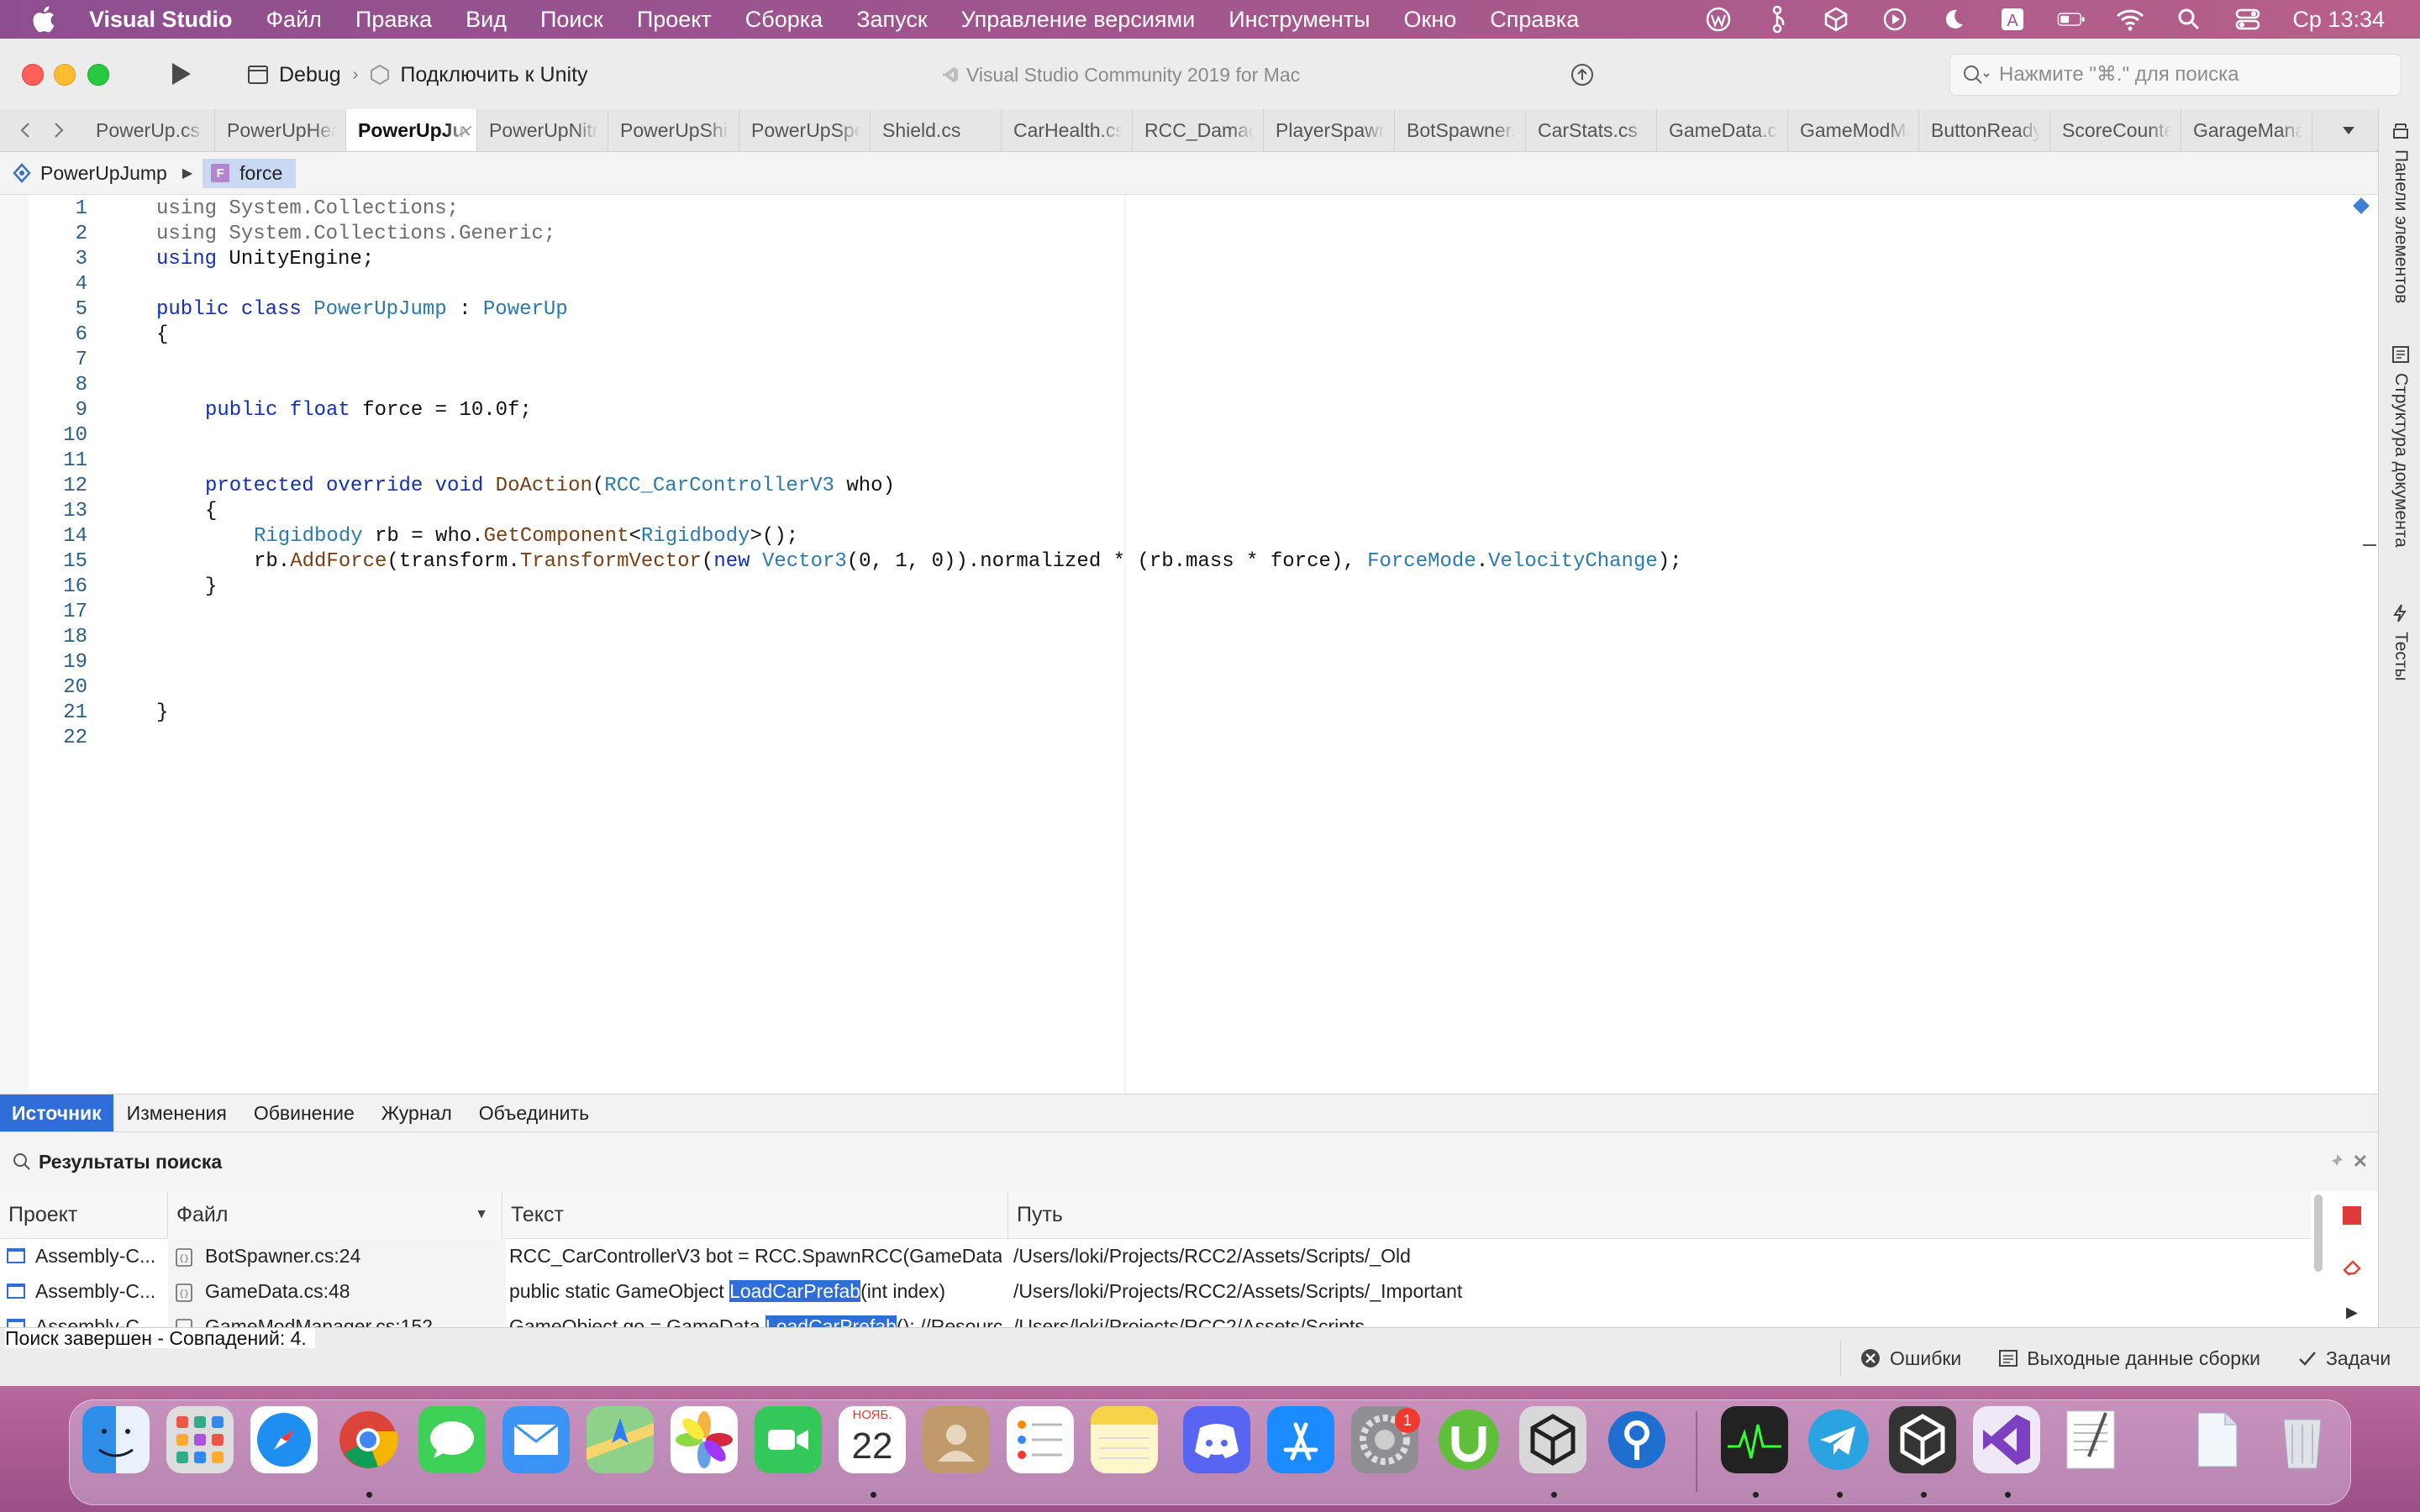  I want to click on global-search-input, so click(2183, 74).